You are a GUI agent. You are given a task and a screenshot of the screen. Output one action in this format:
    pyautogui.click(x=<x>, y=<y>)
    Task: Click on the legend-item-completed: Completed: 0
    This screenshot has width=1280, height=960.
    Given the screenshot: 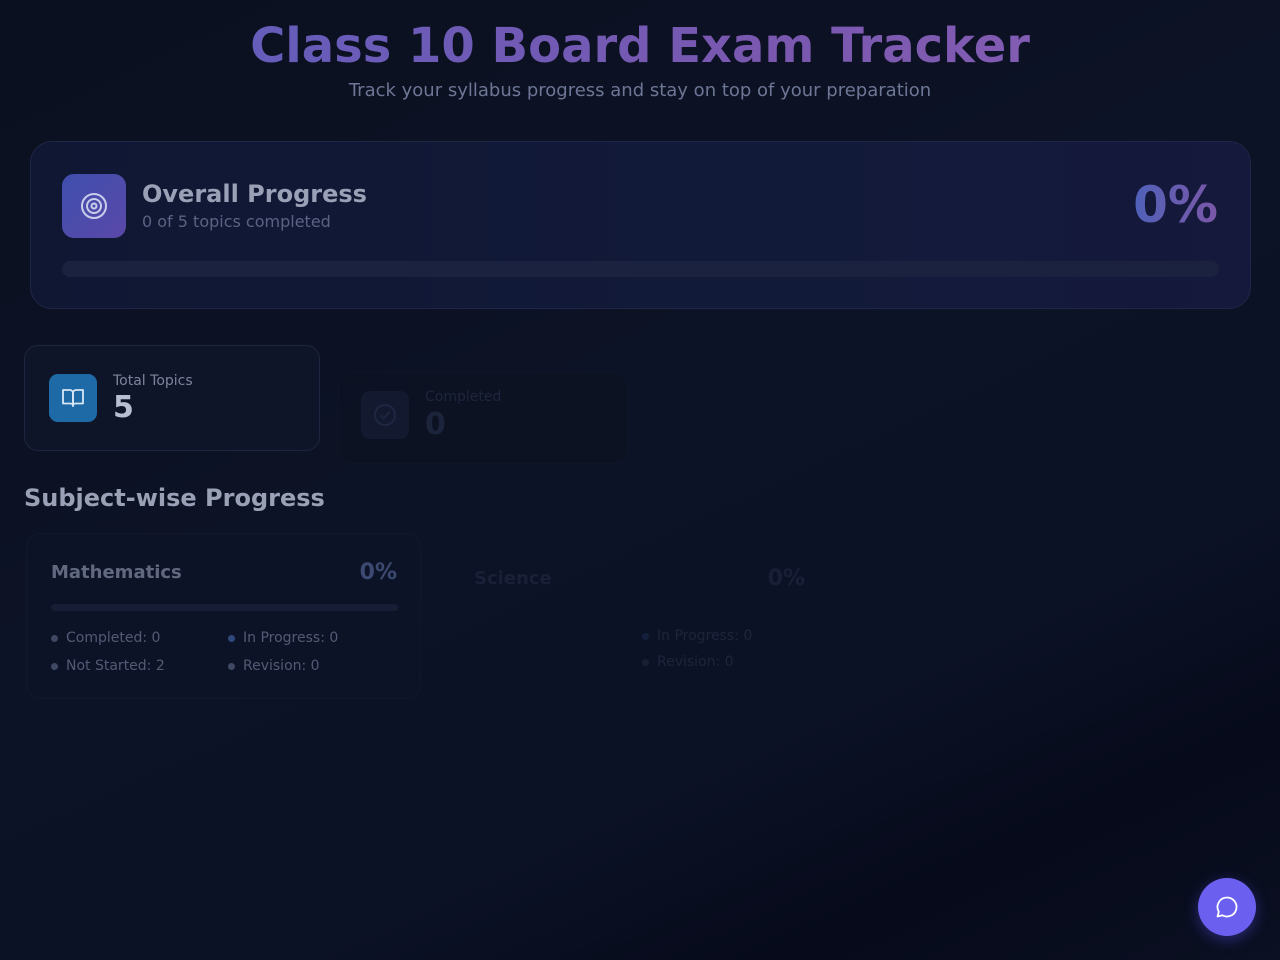 What is the action you would take?
    pyautogui.click(x=105, y=638)
    